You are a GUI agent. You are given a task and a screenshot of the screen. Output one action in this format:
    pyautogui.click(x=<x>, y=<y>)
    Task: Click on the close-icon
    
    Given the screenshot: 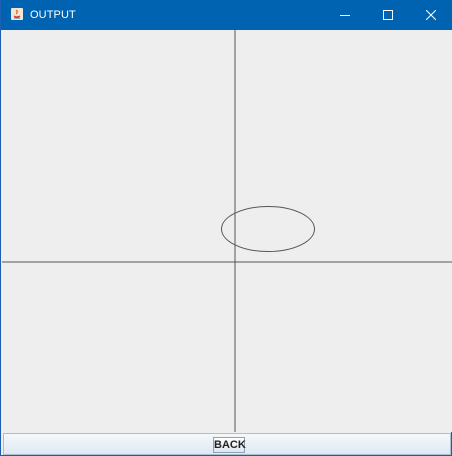 What is the action you would take?
    pyautogui.click(x=431, y=15)
    